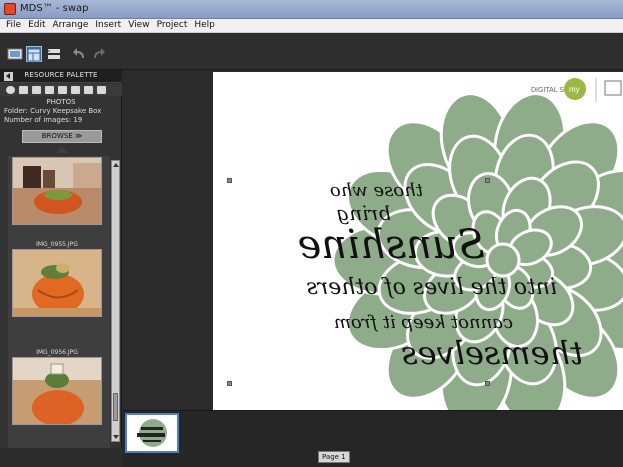 This screenshot has width=623, height=467. What do you see at coordinates (75, 90) in the screenshot?
I see `punches-category-icon` at bounding box center [75, 90].